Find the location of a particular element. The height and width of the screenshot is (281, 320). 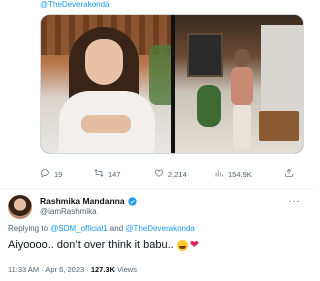

divider-line is located at coordinates (156, 188).